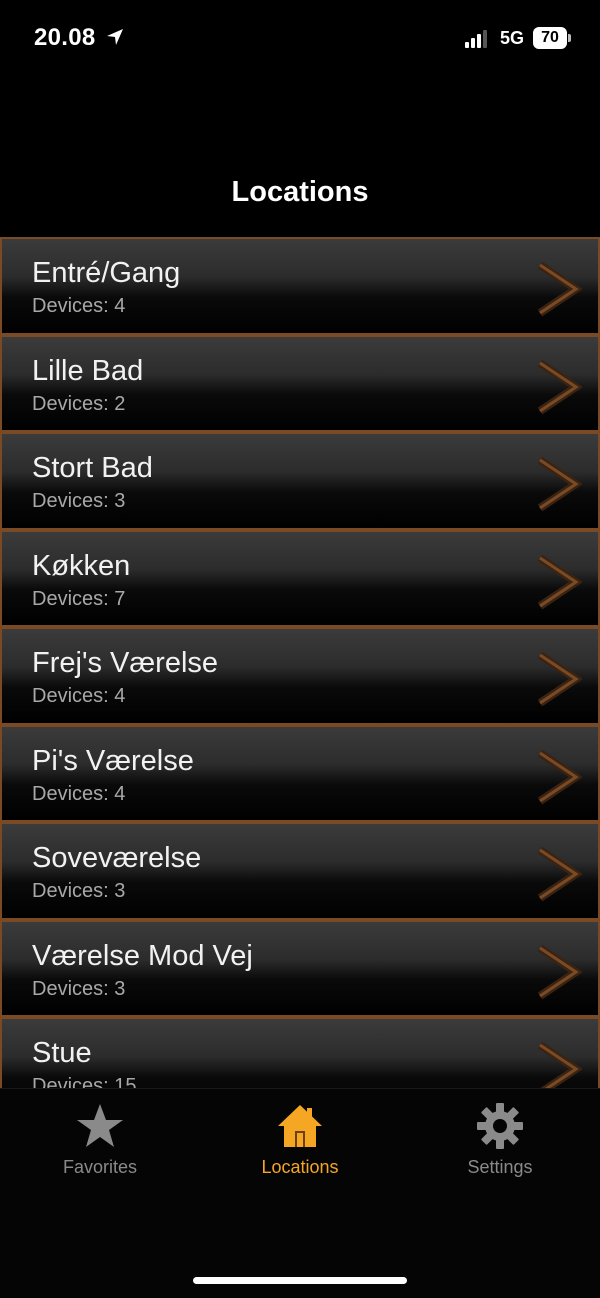  Describe the element at coordinates (500, 1167) in the screenshot. I see `tab-settings-label: Settings` at that location.